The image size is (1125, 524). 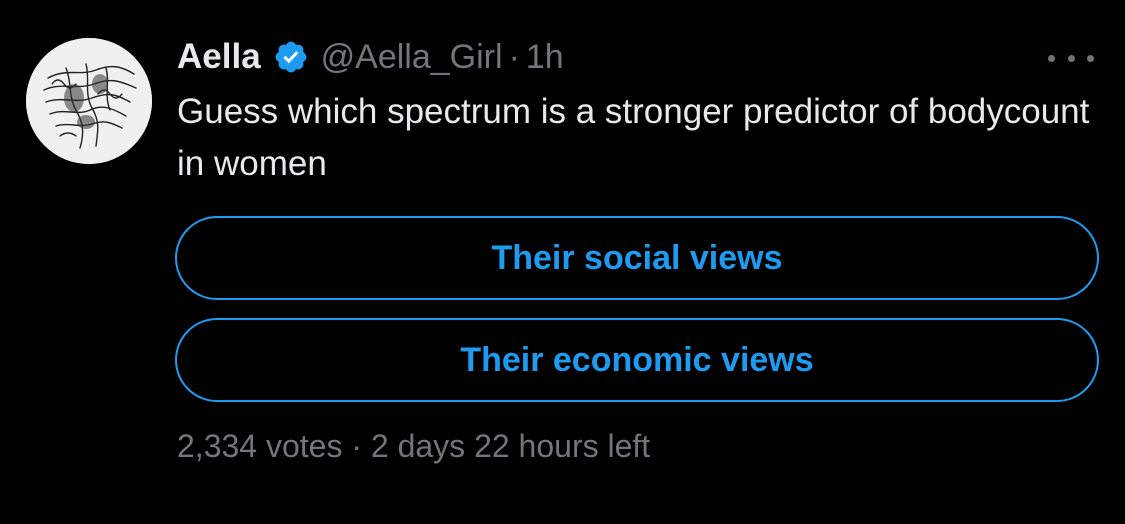 I want to click on tweet-header: Aella @Aella_Girl · 1h, so click(x=370, y=57).